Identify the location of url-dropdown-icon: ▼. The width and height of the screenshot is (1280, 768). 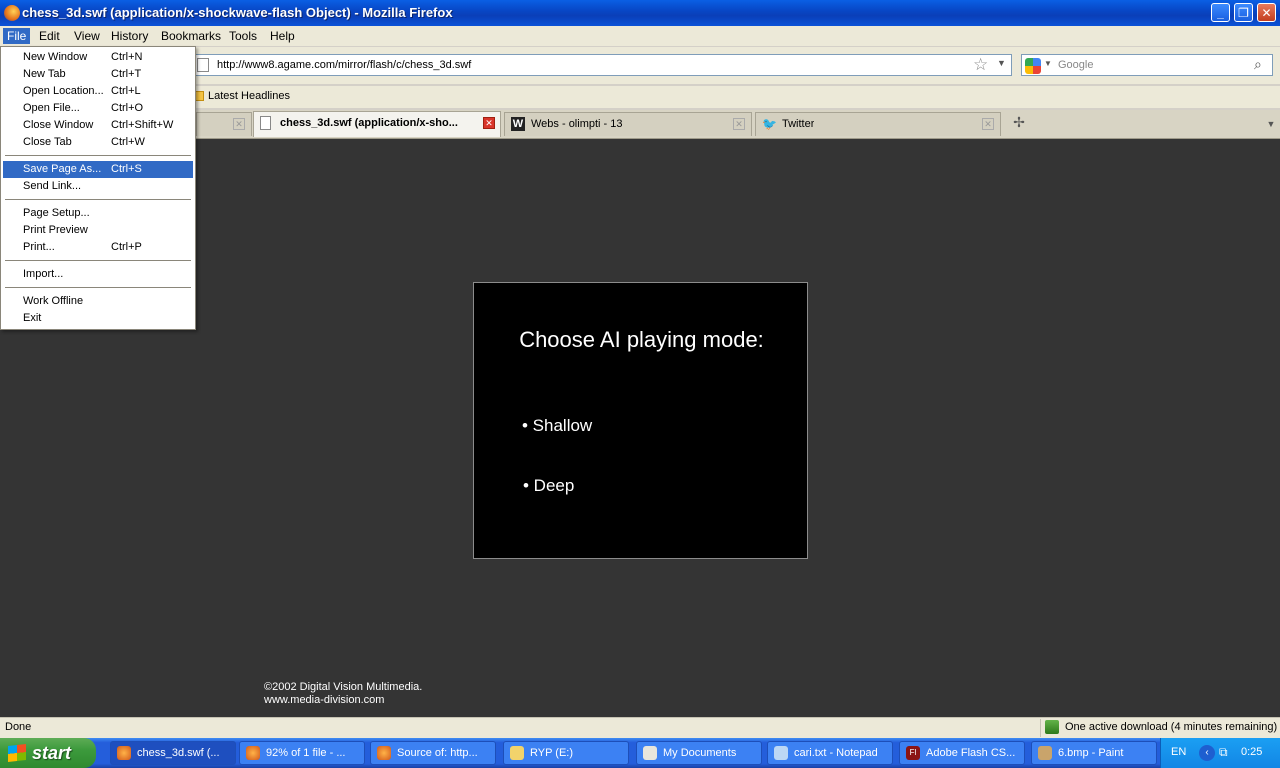
(1001, 63).